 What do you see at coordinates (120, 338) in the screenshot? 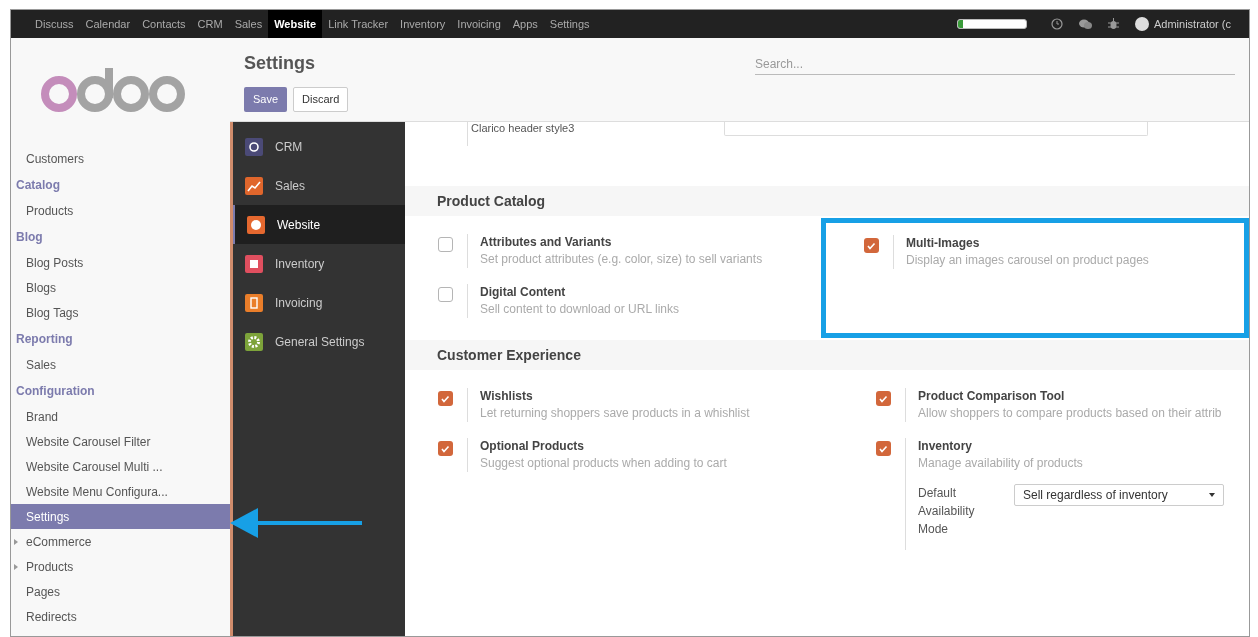
I see `sidebar-section: Reporting` at bounding box center [120, 338].